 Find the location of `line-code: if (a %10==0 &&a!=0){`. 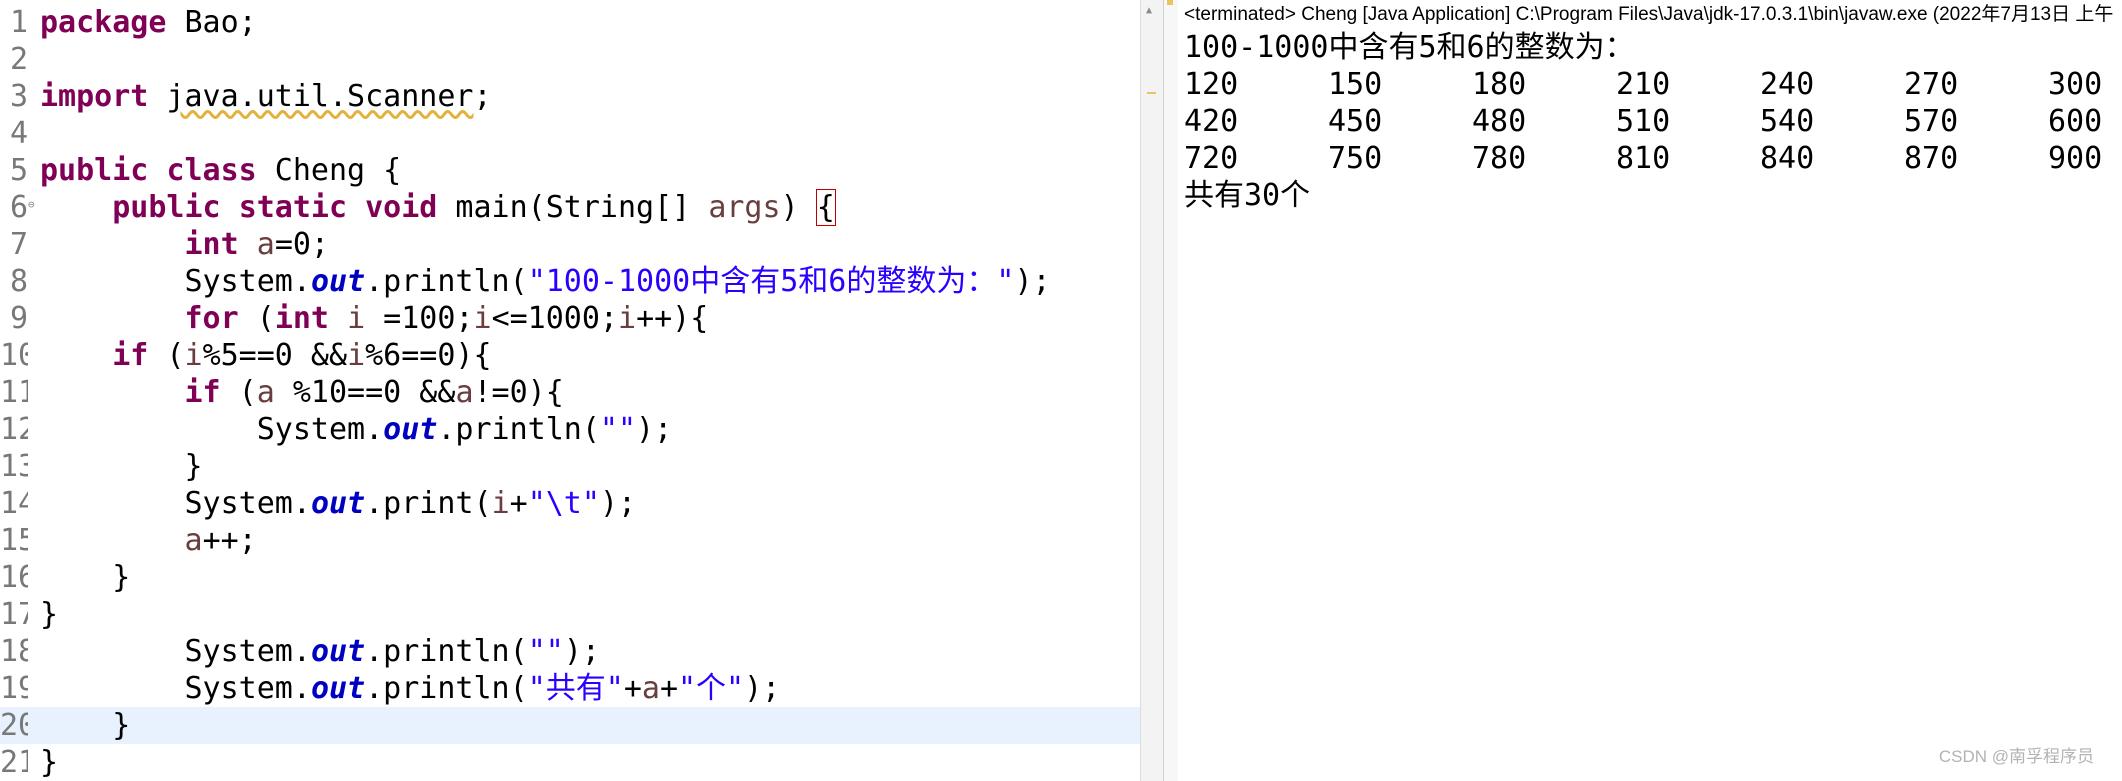

line-code: if (a %10==0 &&a!=0){ is located at coordinates (302, 392).